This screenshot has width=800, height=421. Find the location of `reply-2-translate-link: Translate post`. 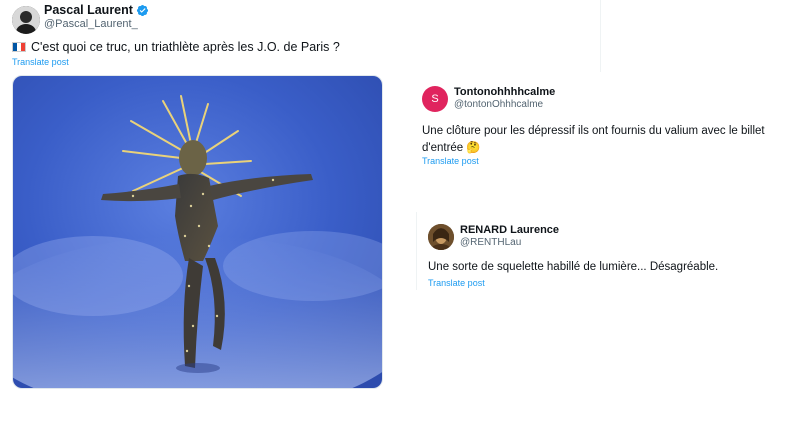

reply-2-translate-link: Translate post is located at coordinates (456, 283).